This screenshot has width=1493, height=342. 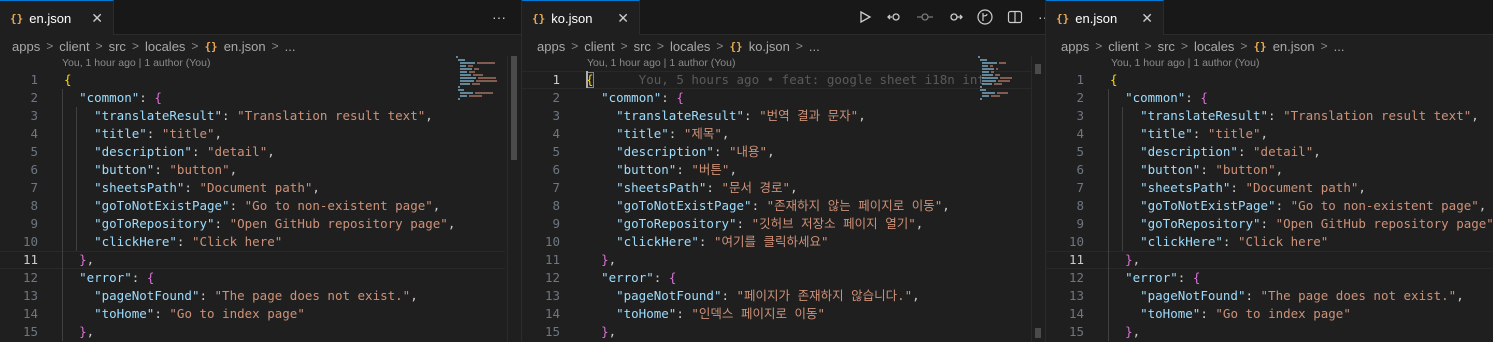 I want to click on line-number: 15, so click(x=30, y=331).